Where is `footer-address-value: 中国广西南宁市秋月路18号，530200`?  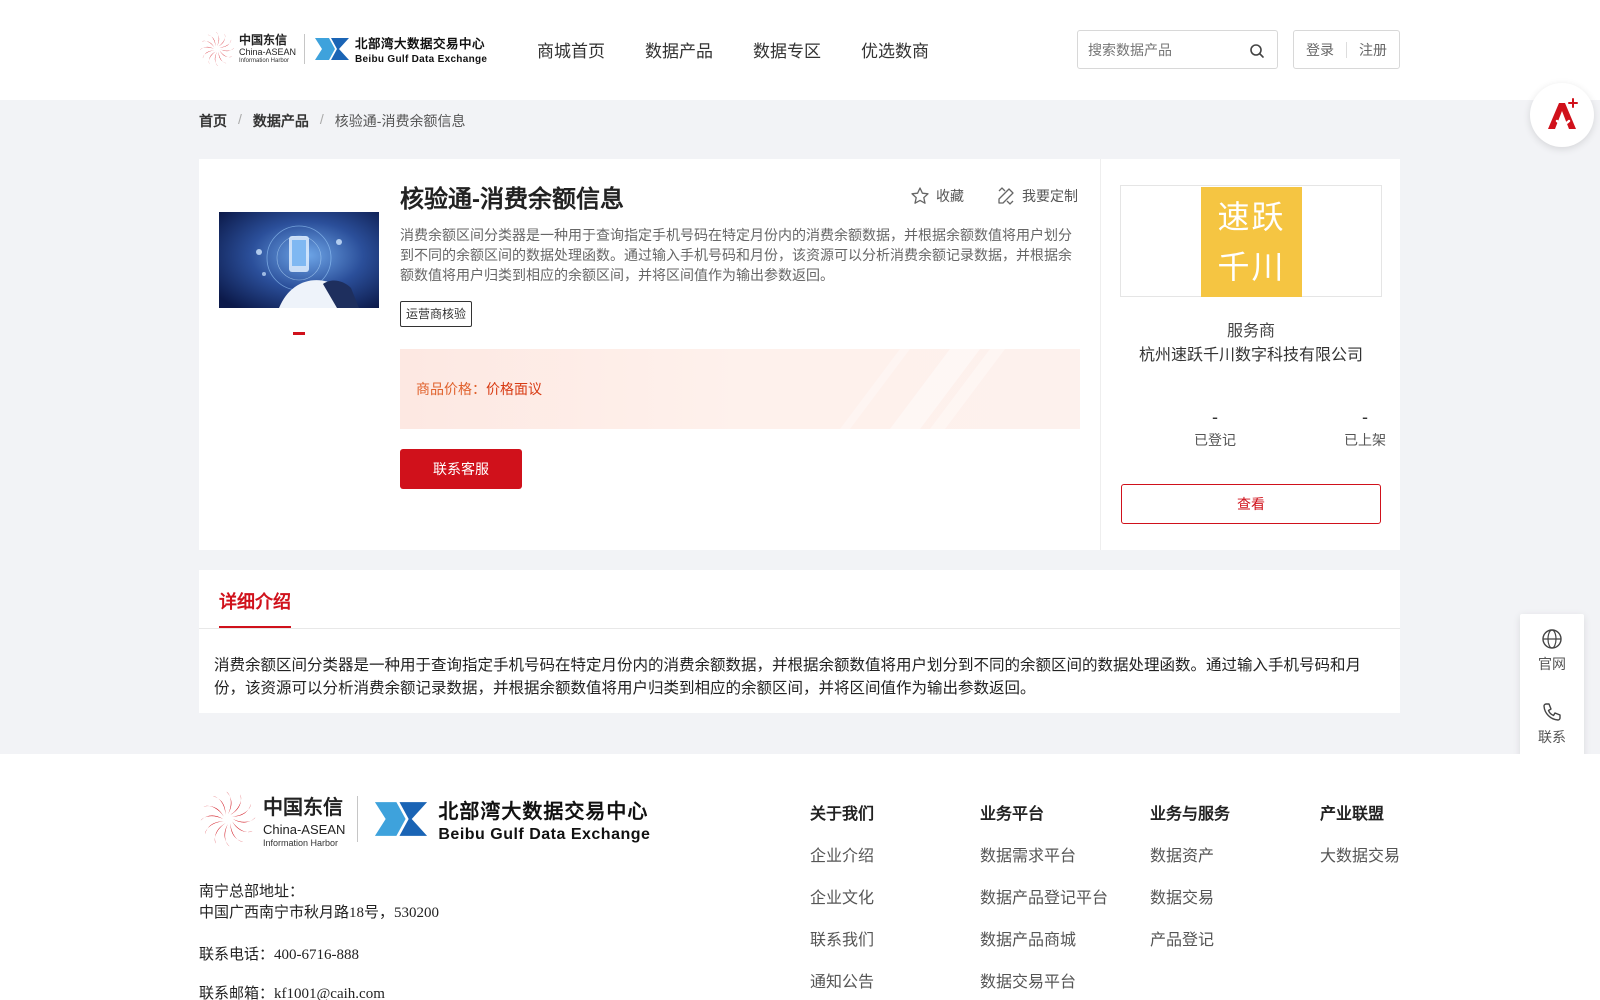
footer-address-value: 中国广西南宁市秋月路18号，530200 is located at coordinates (319, 913).